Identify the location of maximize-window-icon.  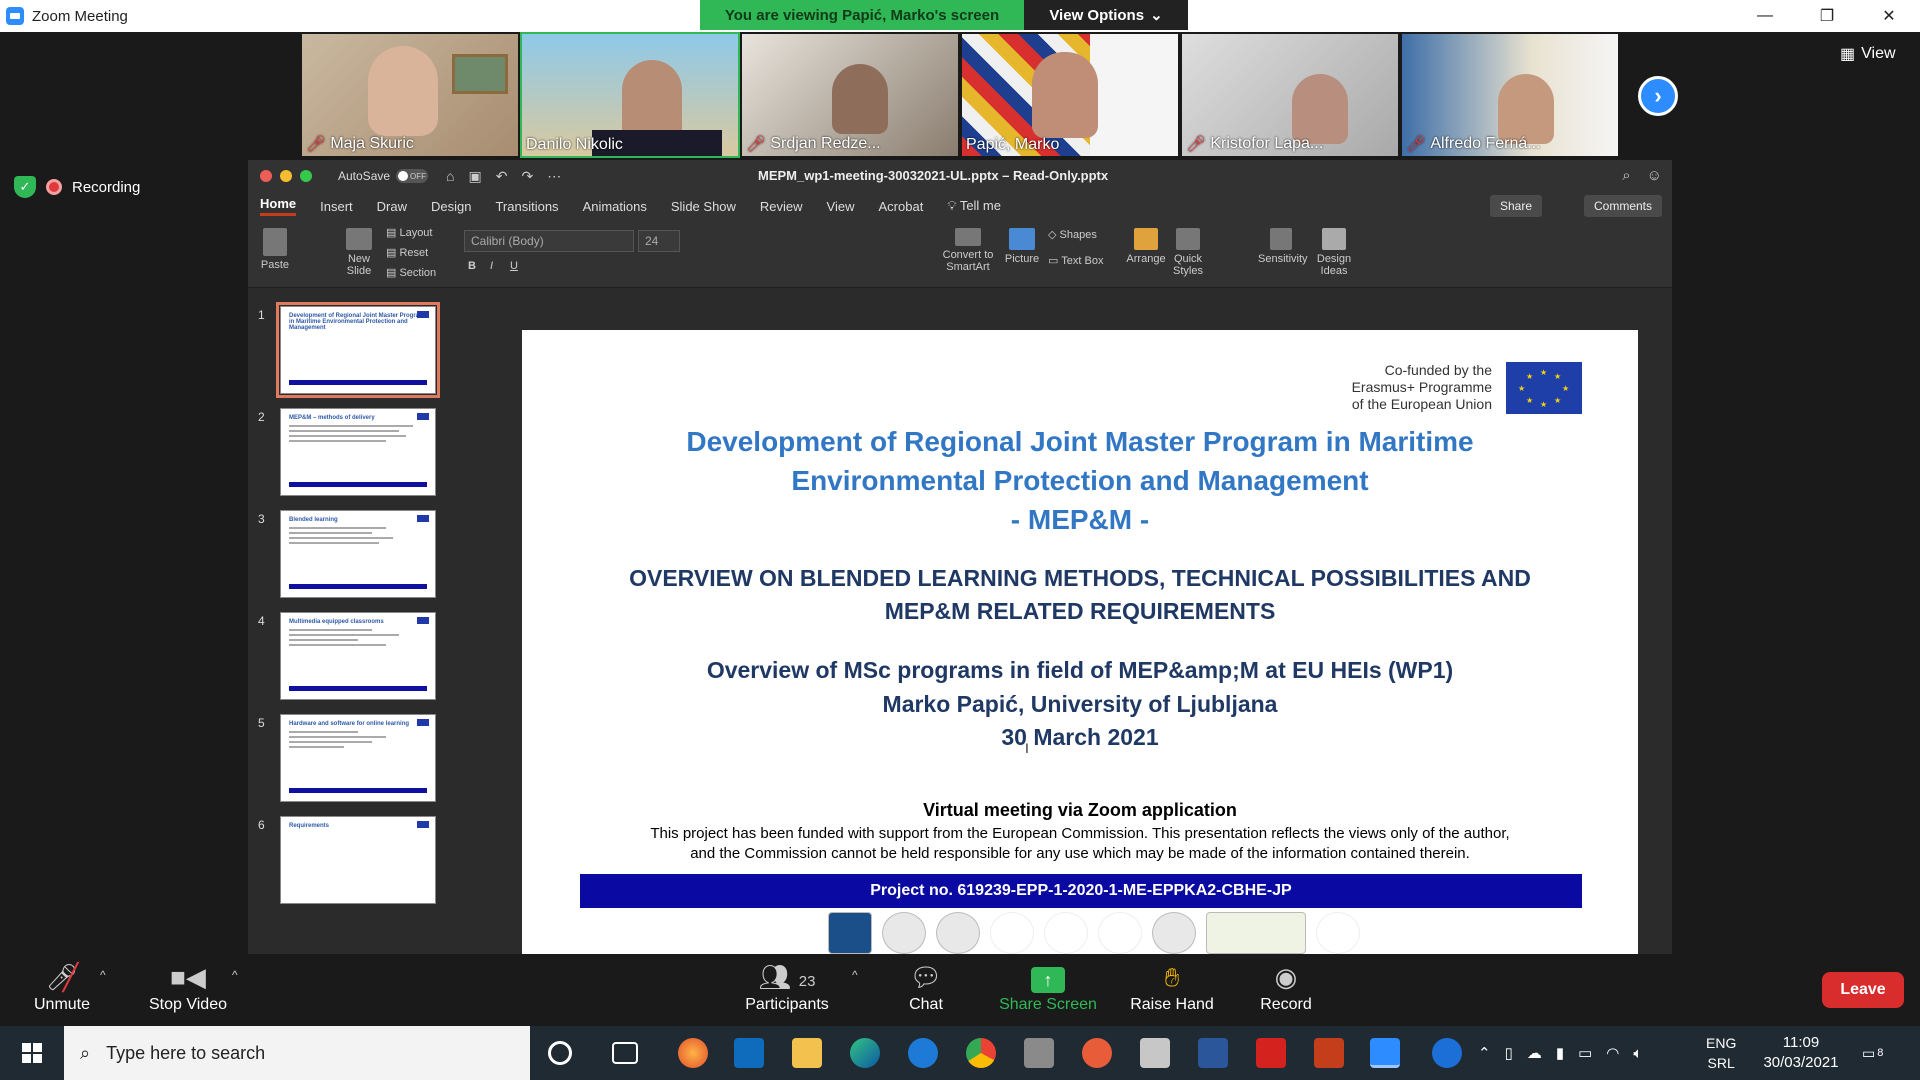
(306, 176).